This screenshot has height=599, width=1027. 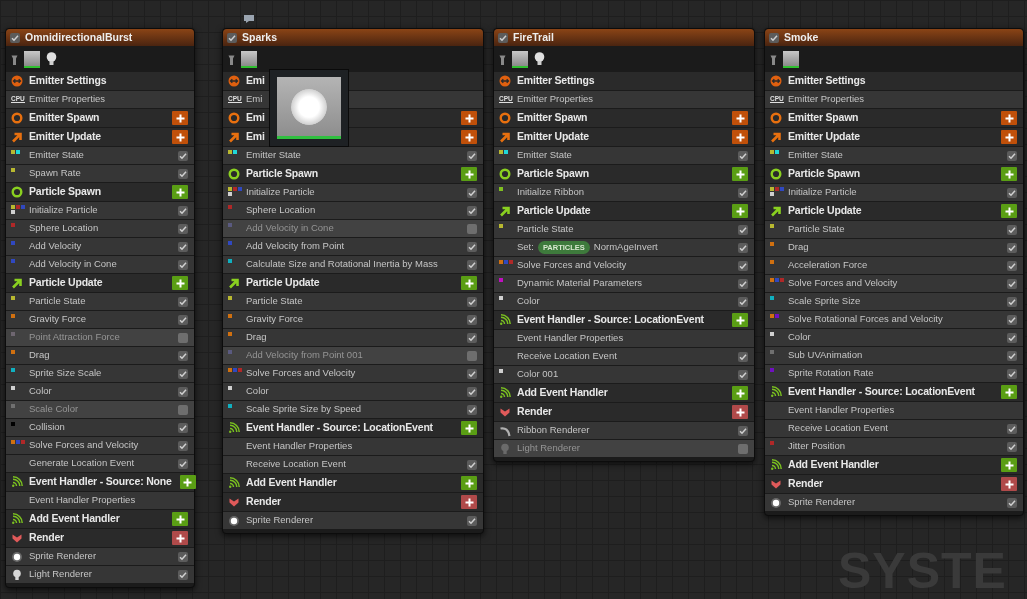 I want to click on module-row: Initialize Ribbon, so click(x=624, y=193).